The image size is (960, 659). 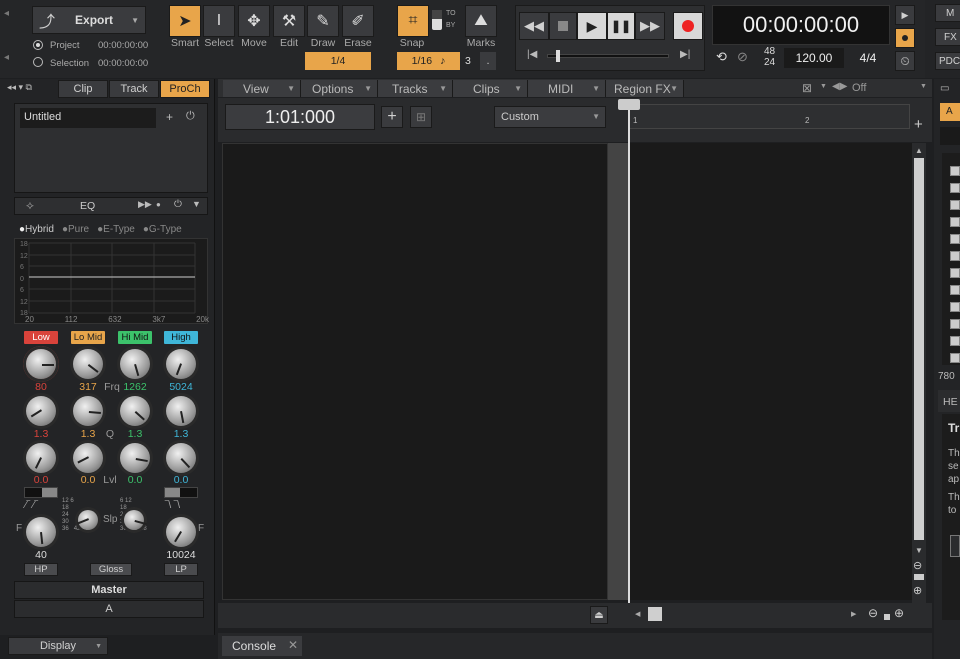 What do you see at coordinates (919, 577) in the screenshot?
I see `zoom-vertical-slider` at bounding box center [919, 577].